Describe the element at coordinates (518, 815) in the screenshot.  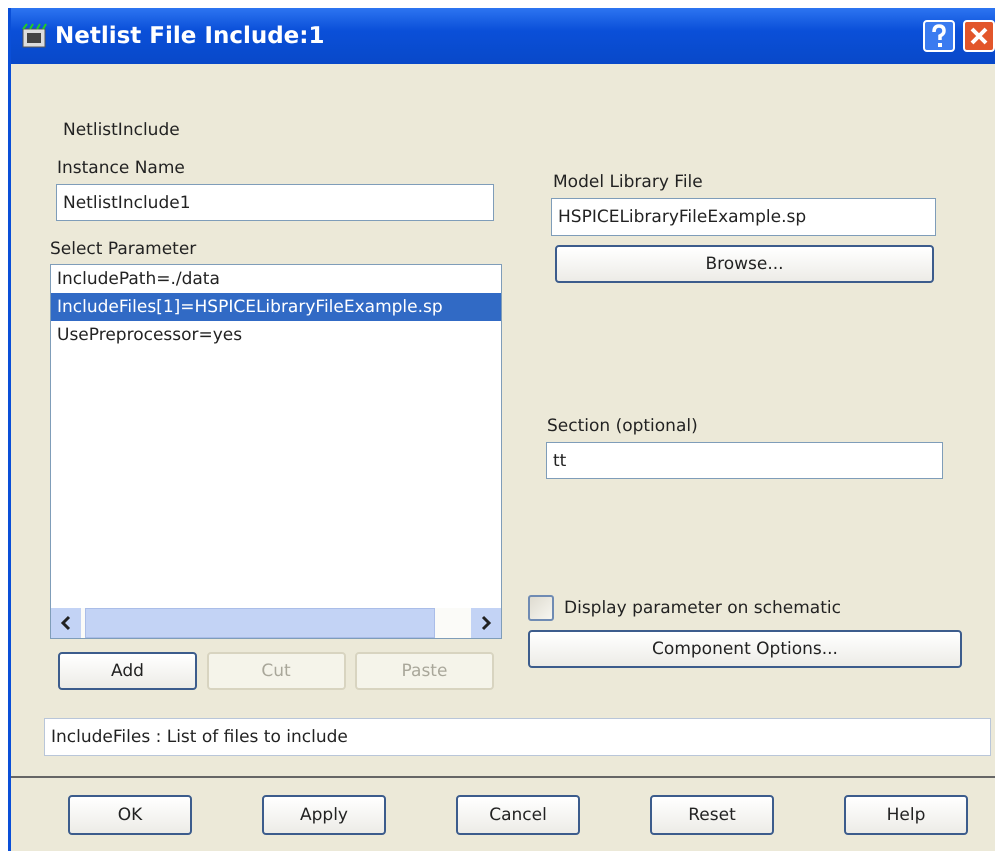
I see `dialog-button: Cancel` at that location.